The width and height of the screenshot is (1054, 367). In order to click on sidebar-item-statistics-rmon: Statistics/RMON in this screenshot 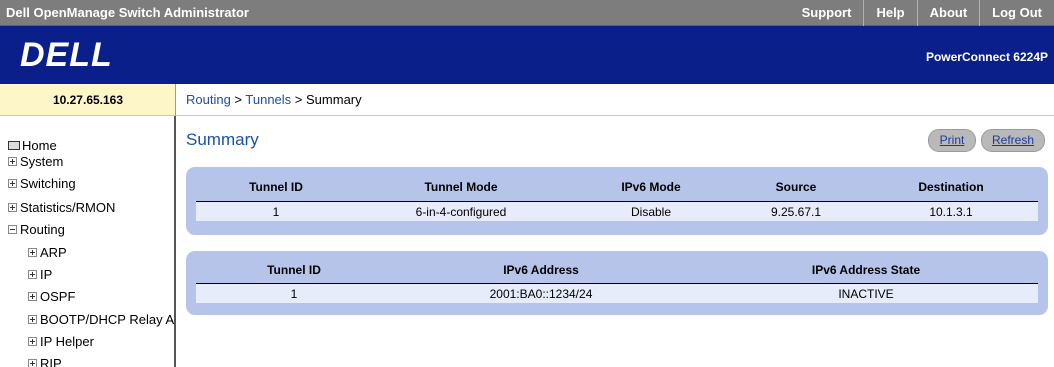, I will do `click(61, 207)`.